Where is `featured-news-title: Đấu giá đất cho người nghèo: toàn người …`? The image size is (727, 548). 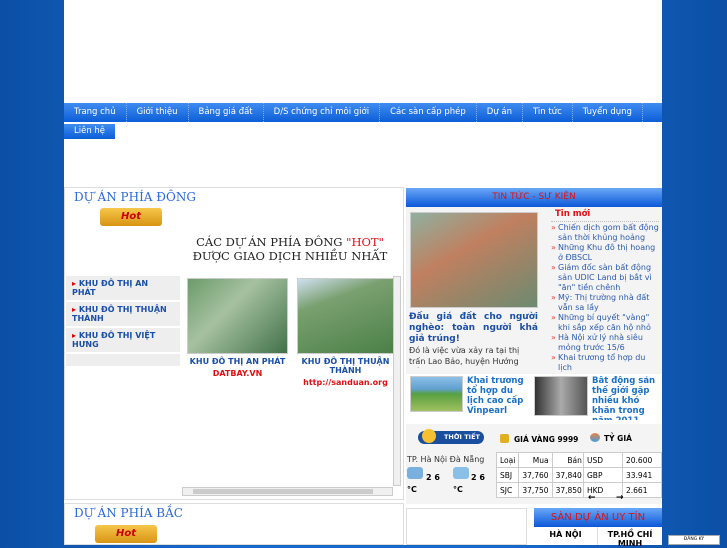 featured-news-title: Đấu giá đất cho người nghèo: toàn người … is located at coordinates (473, 328).